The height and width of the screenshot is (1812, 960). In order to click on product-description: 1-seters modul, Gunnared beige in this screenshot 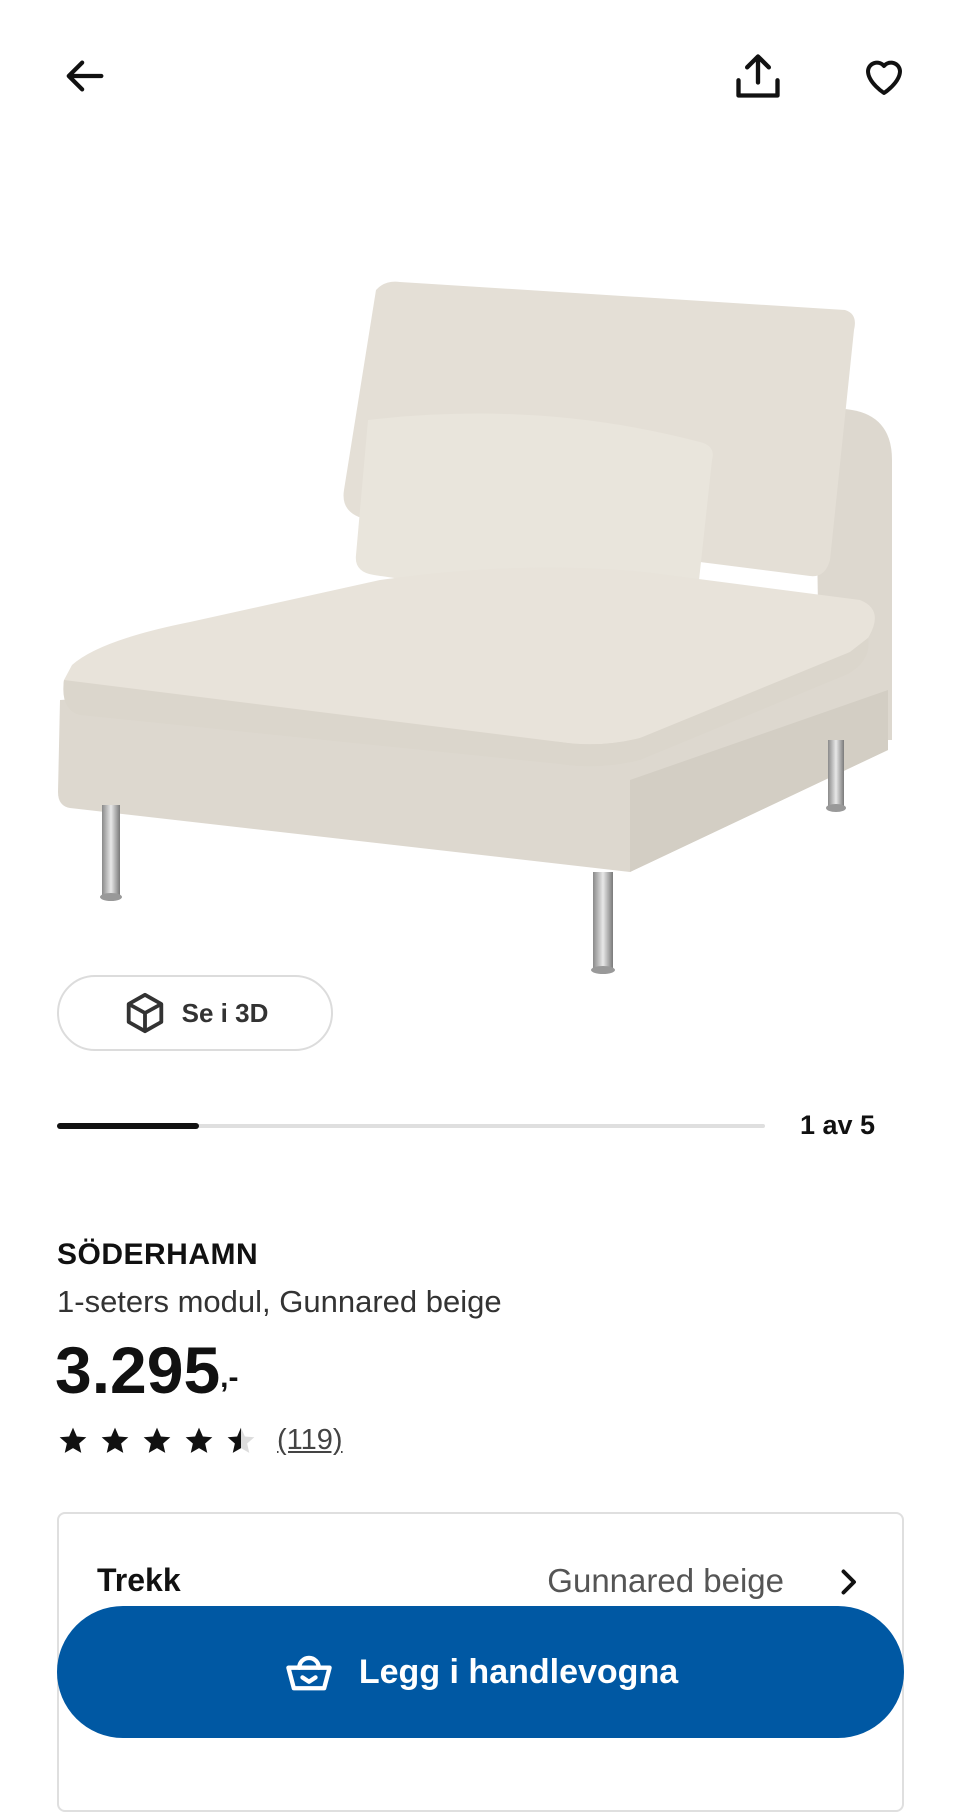, I will do `click(279, 1301)`.